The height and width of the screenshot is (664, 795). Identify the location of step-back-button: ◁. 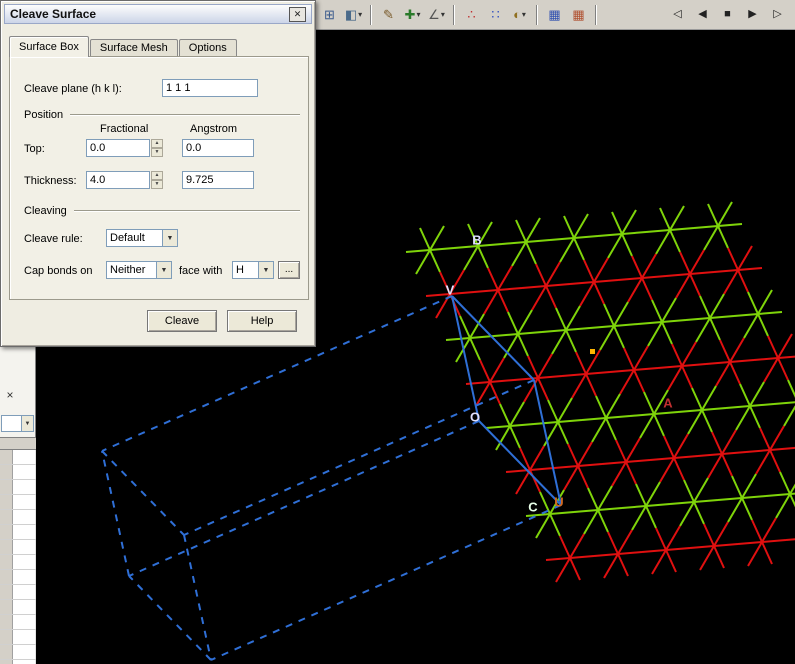
(677, 15).